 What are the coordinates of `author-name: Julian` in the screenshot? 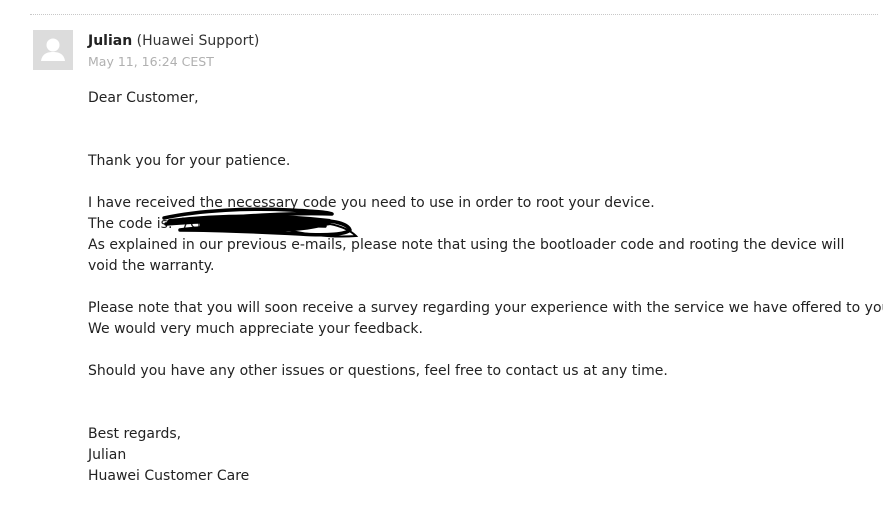 It's located at (110, 41).